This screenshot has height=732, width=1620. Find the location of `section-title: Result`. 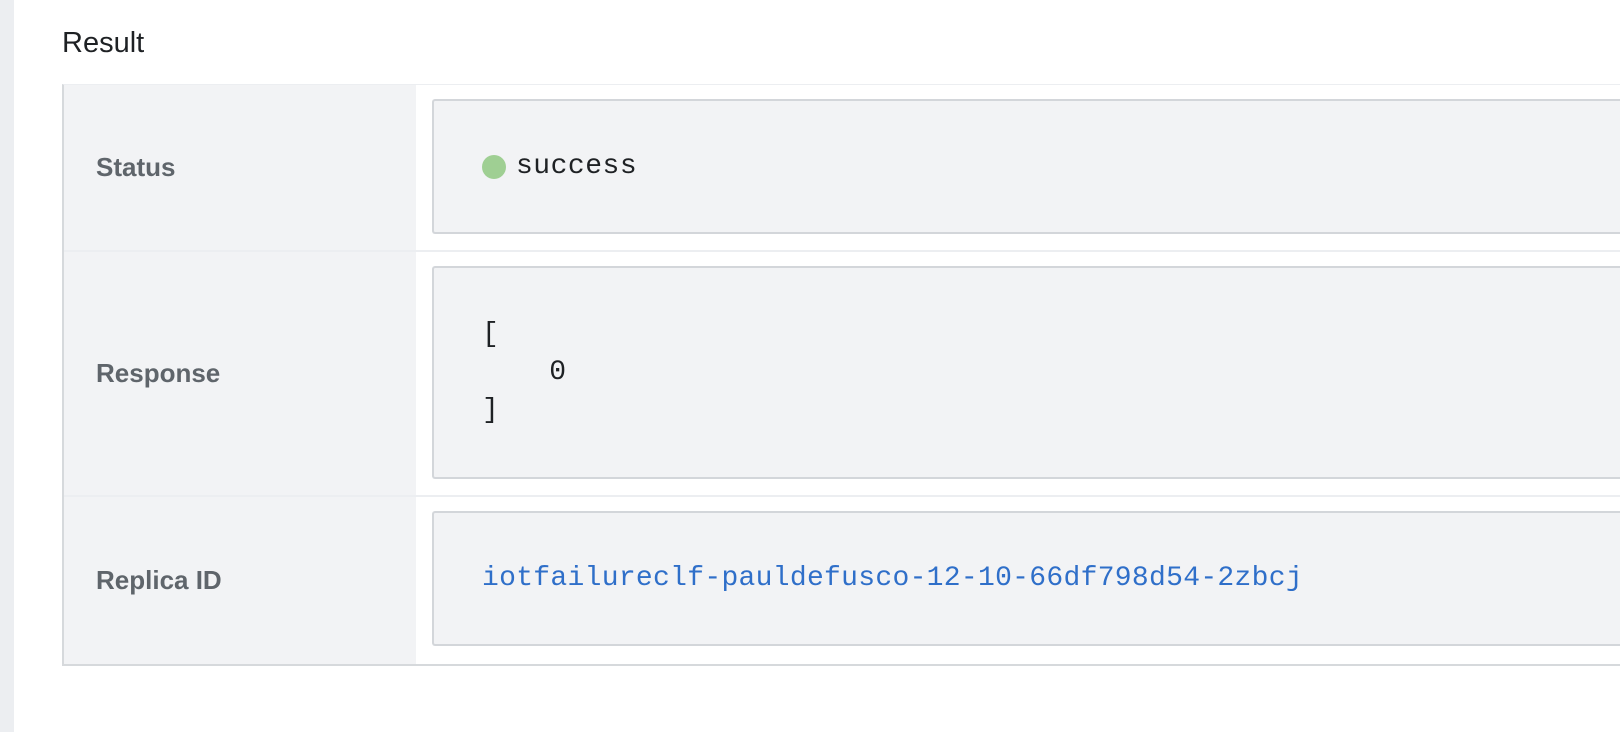

section-title: Result is located at coordinates (103, 43).